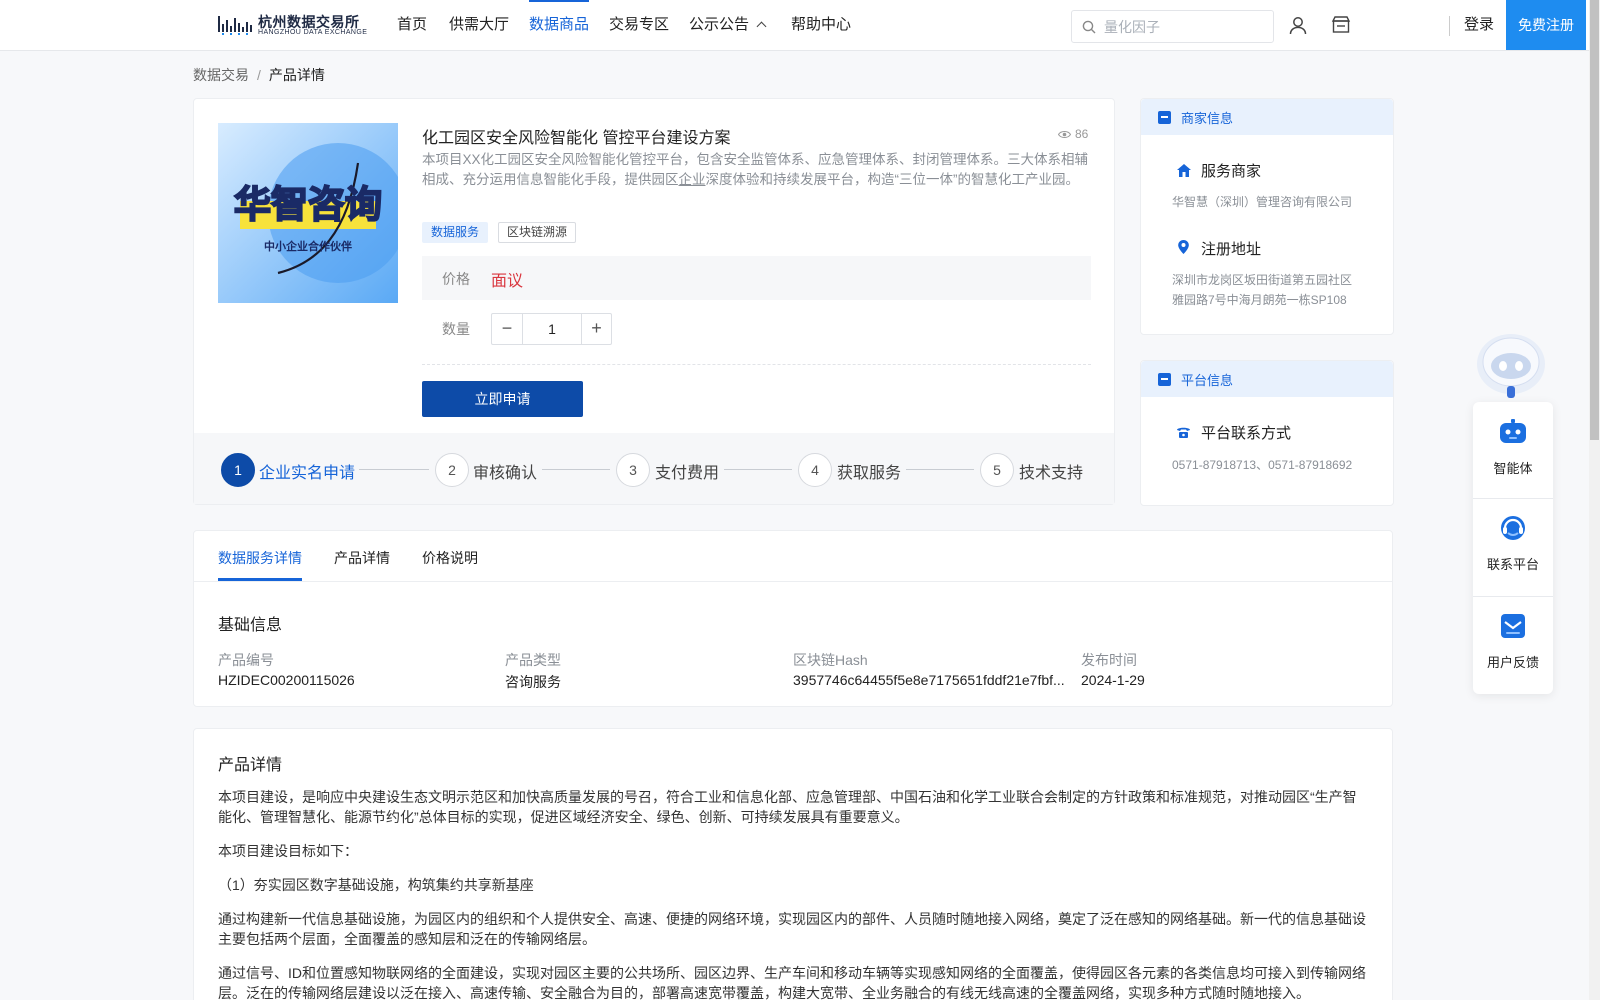 The width and height of the screenshot is (1600, 1000). Describe the element at coordinates (235, 25) in the screenshot. I see `logo-bars-icon` at that location.